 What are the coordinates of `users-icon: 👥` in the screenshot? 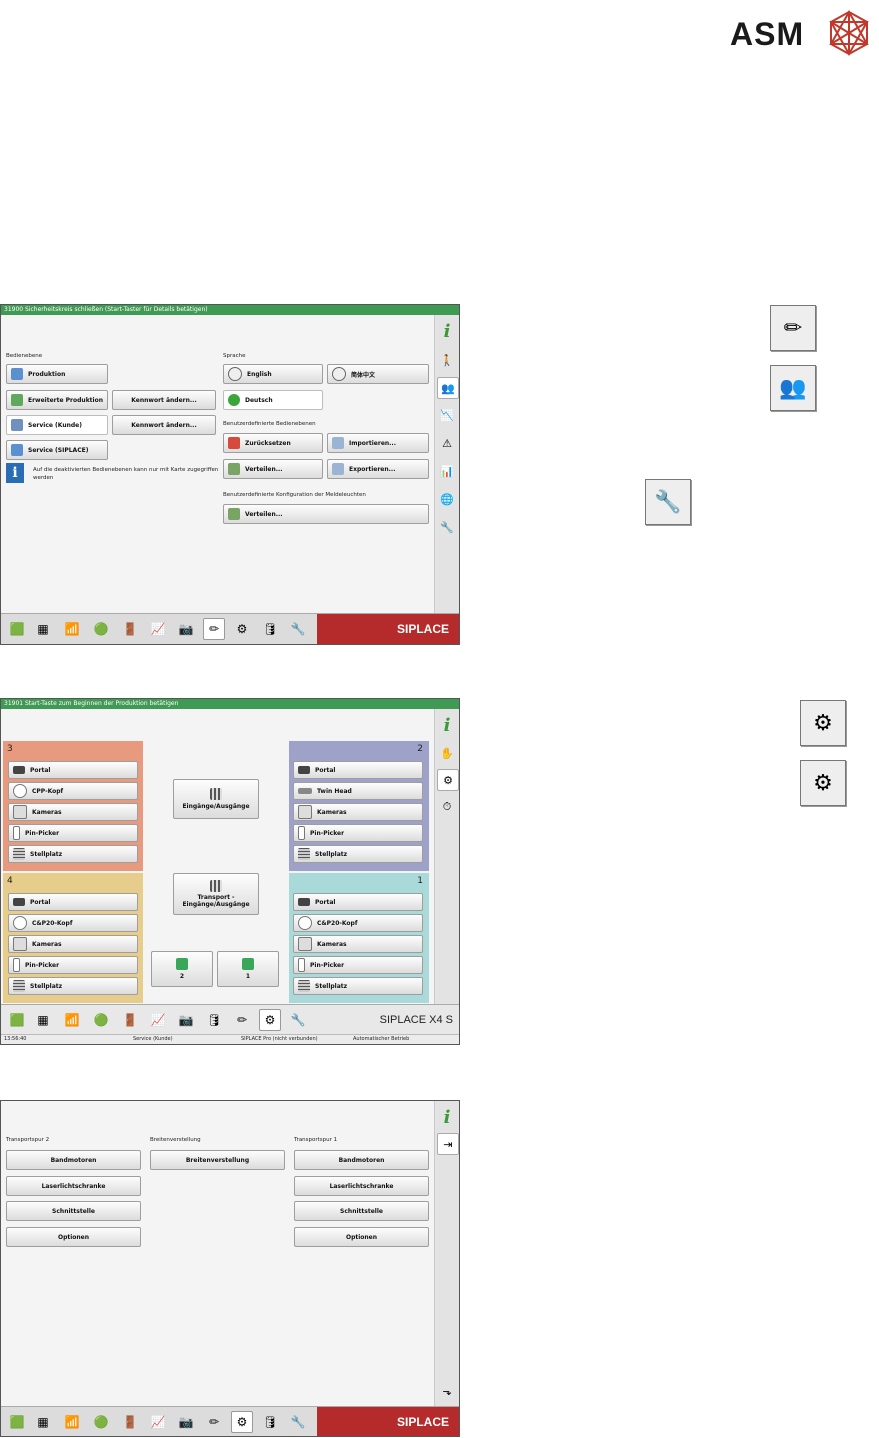 It's located at (448, 388).